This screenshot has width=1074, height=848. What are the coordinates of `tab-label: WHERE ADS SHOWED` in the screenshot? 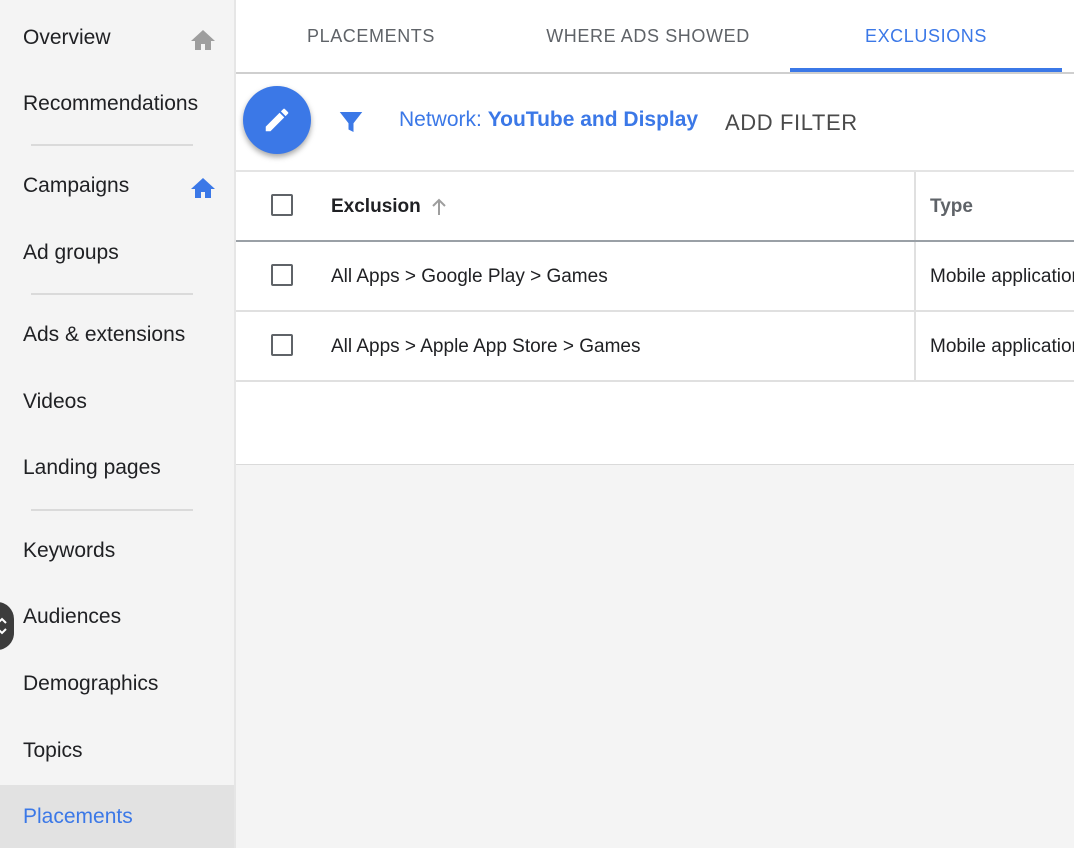 It's located at (648, 35).